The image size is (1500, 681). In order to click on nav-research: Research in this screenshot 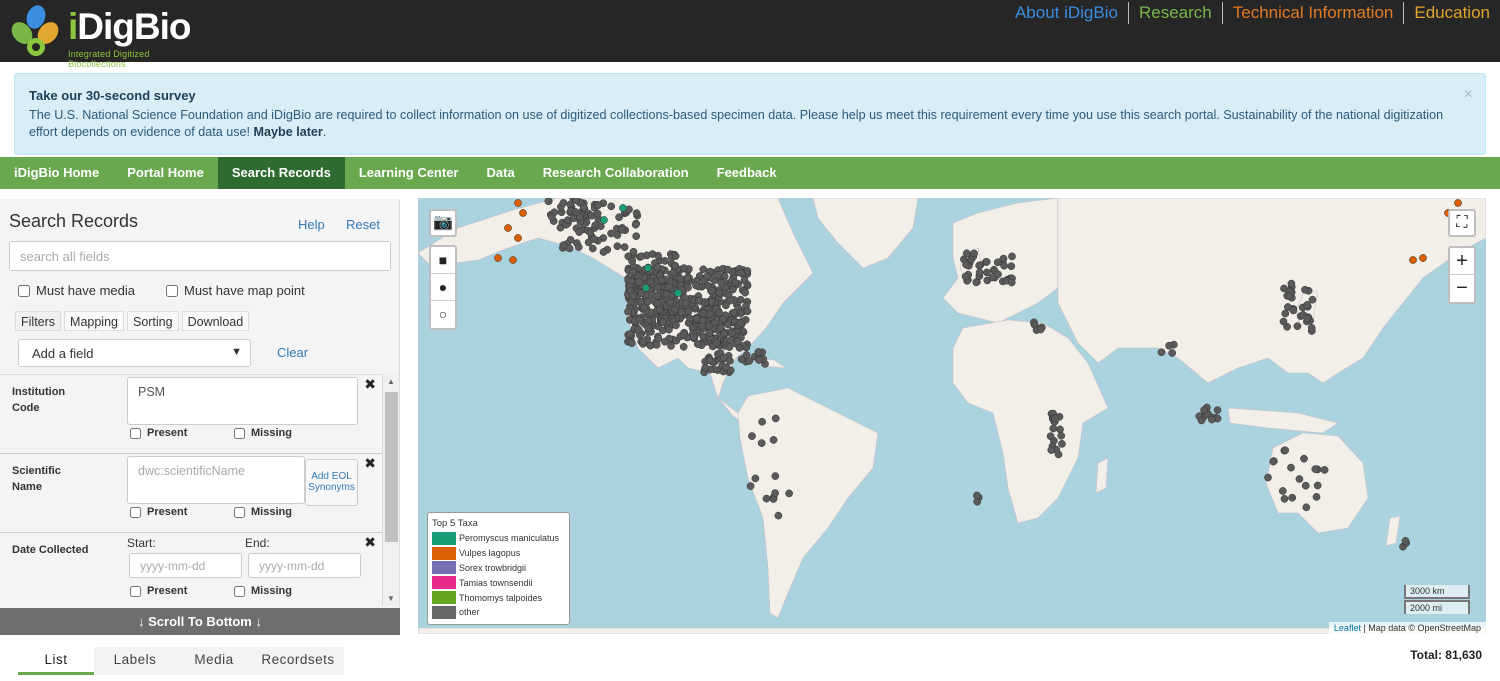, I will do `click(1174, 13)`.